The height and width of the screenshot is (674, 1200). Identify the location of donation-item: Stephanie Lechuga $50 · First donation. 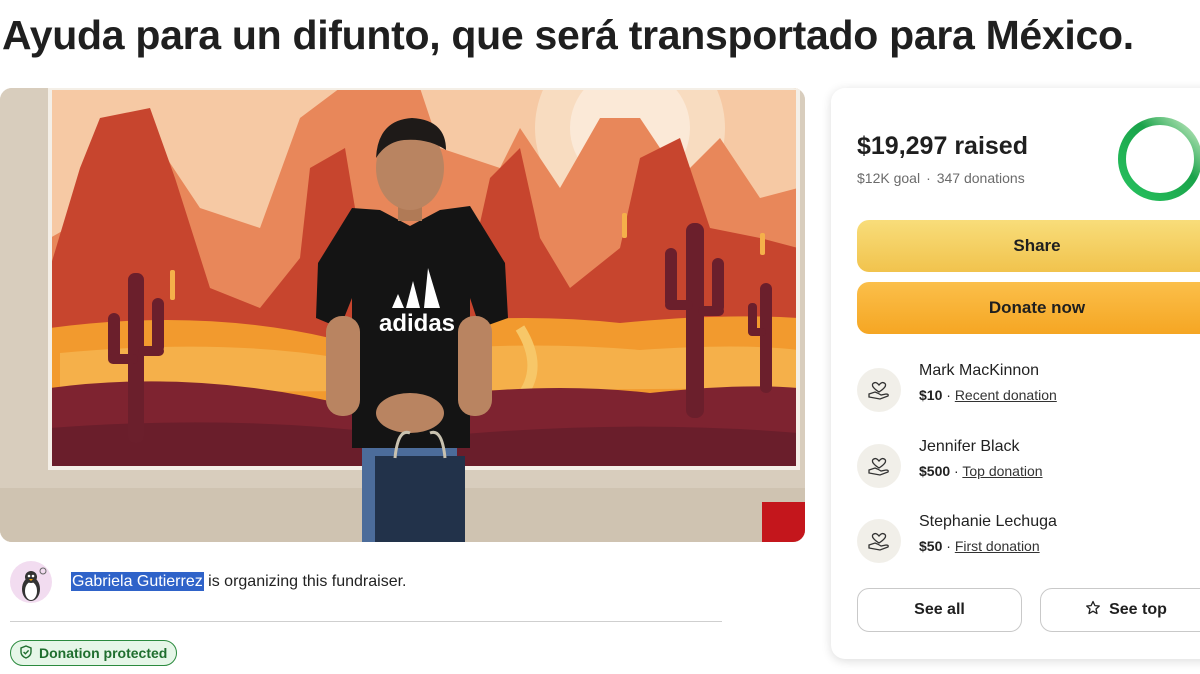
(1028, 538).